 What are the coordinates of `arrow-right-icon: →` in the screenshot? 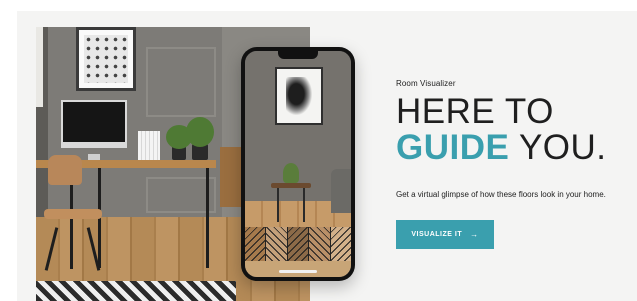 It's located at (474, 234).